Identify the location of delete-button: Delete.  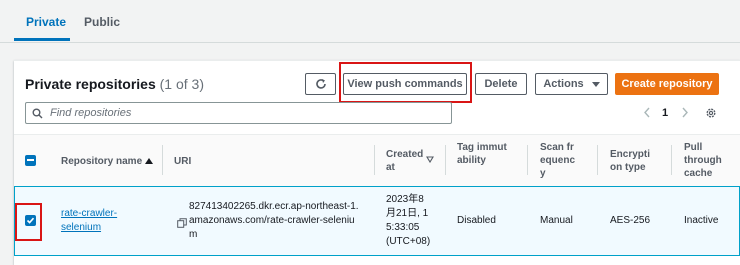
(501, 84).